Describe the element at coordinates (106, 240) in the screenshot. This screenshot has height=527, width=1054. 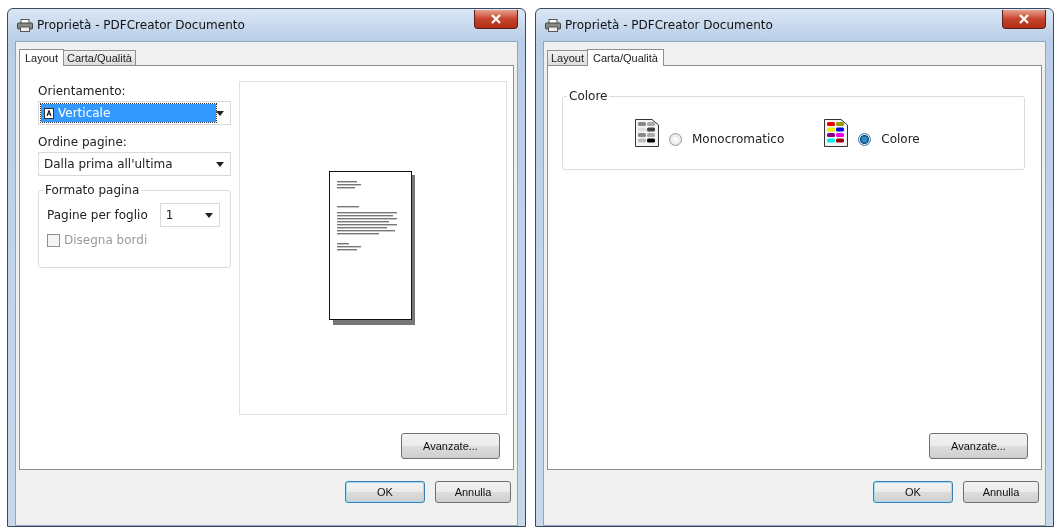
I see `checkbox-label: Disegna bordi` at that location.